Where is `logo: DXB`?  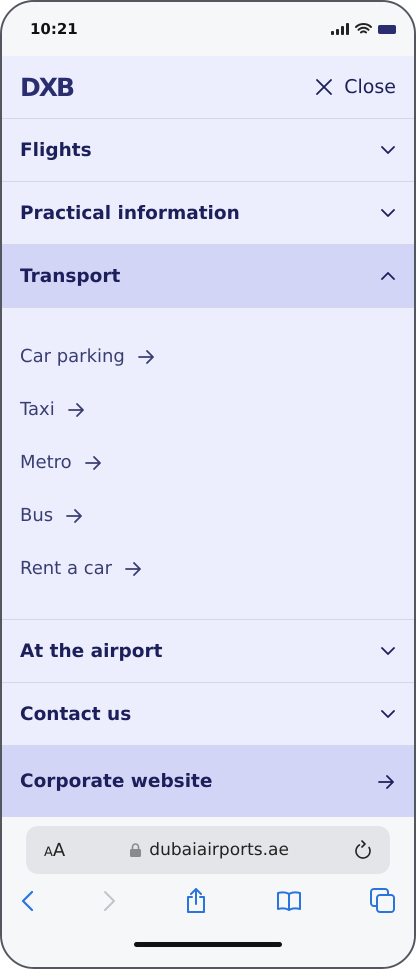 logo: DXB is located at coordinates (47, 87).